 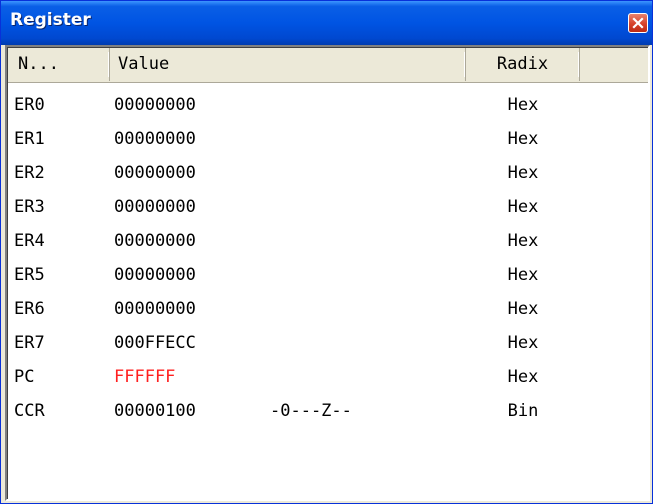 I want to click on register-name: ER1, so click(x=29, y=139).